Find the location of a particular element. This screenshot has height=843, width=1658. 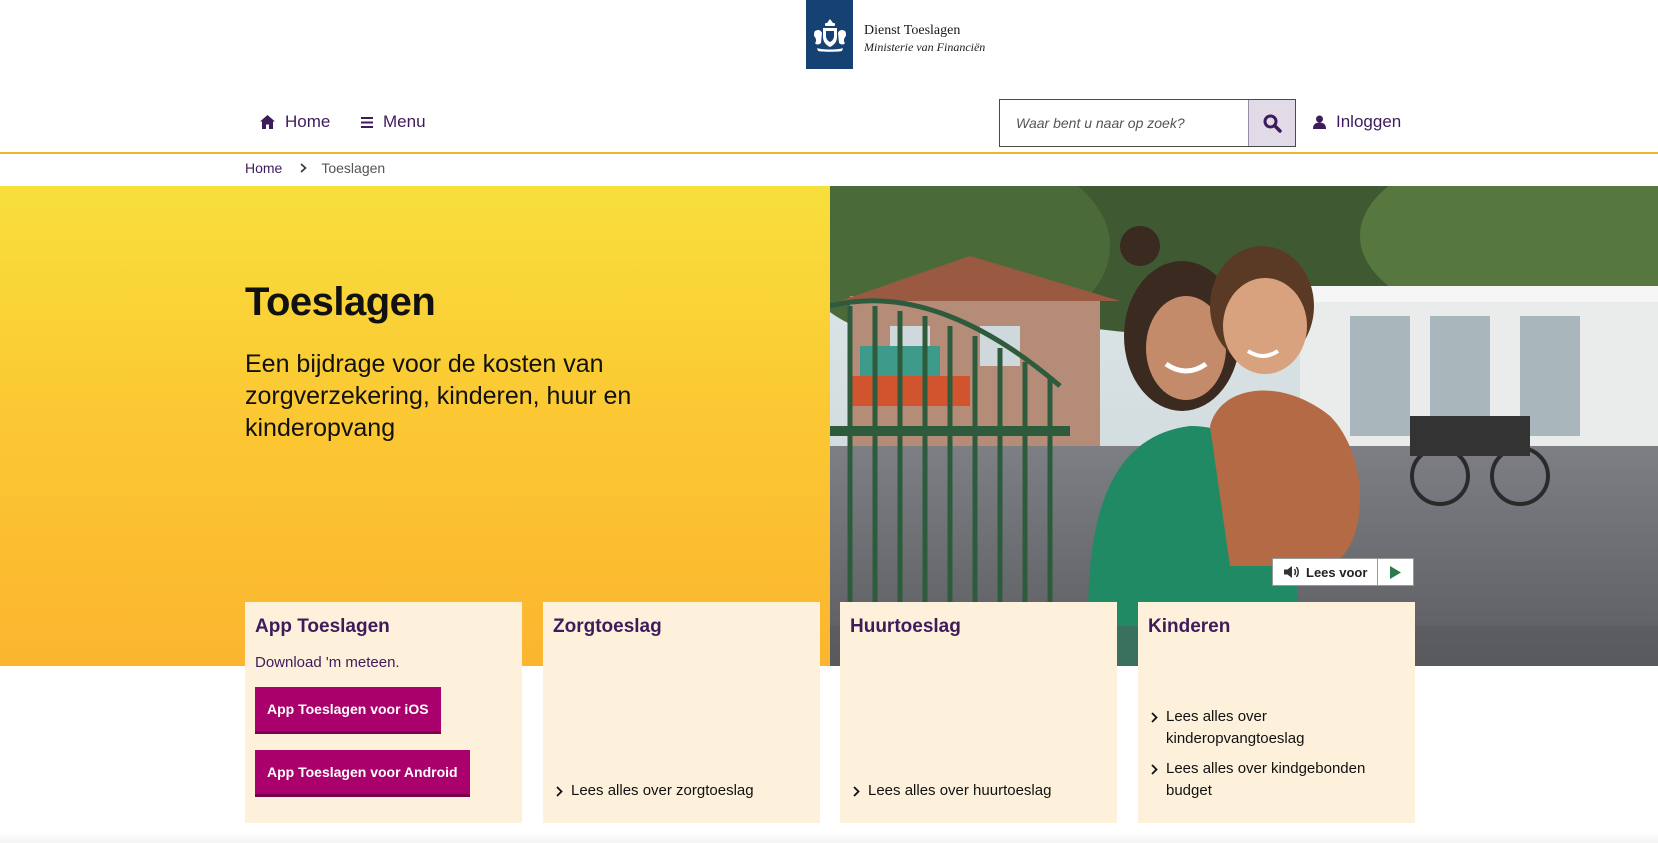

search-button is located at coordinates (1271, 123).